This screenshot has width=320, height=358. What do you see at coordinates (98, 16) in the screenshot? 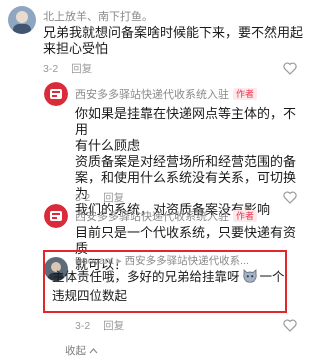
I see `comment-username: 北上放羊、南下打鱼。` at bounding box center [98, 16].